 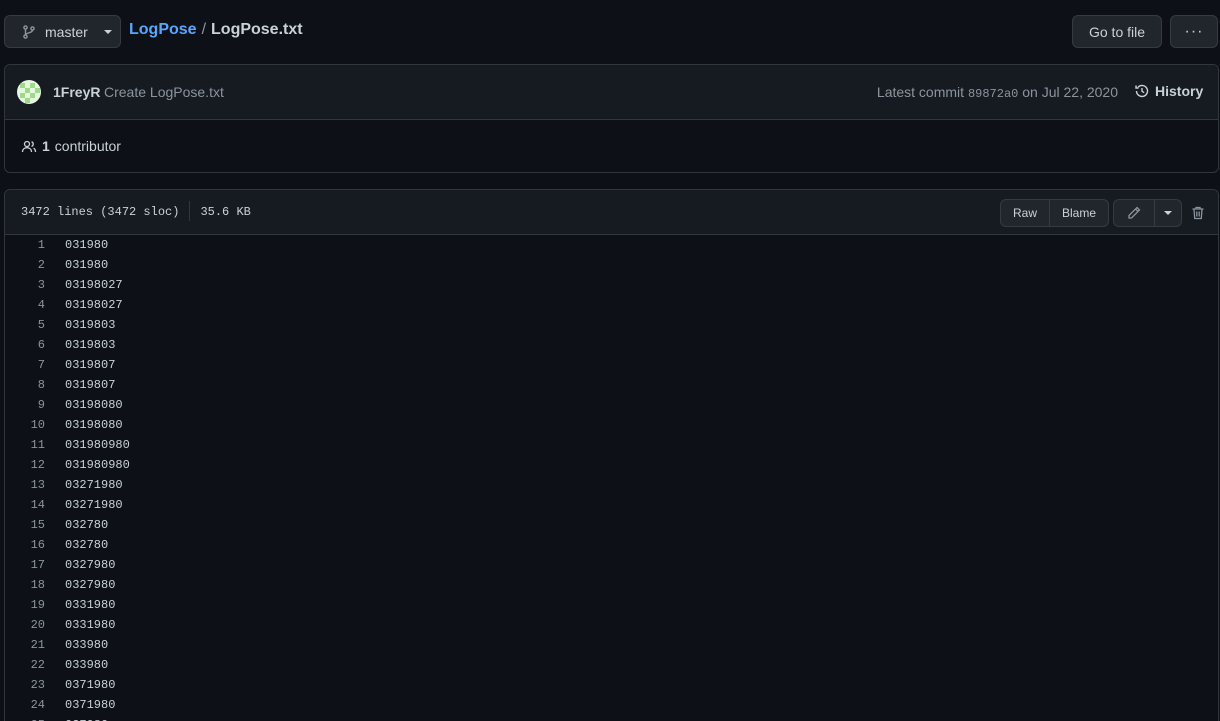 I want to click on code-line: 24 0371980, so click(x=611, y=705).